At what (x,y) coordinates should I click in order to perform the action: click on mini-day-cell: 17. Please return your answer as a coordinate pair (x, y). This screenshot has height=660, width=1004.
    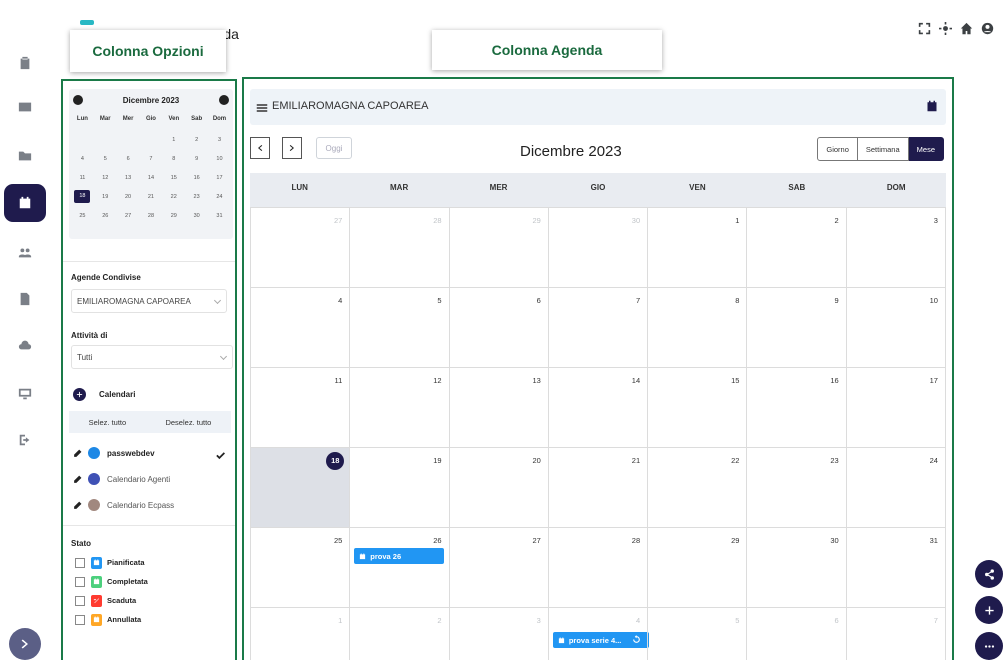
    Looking at the image, I should click on (219, 178).